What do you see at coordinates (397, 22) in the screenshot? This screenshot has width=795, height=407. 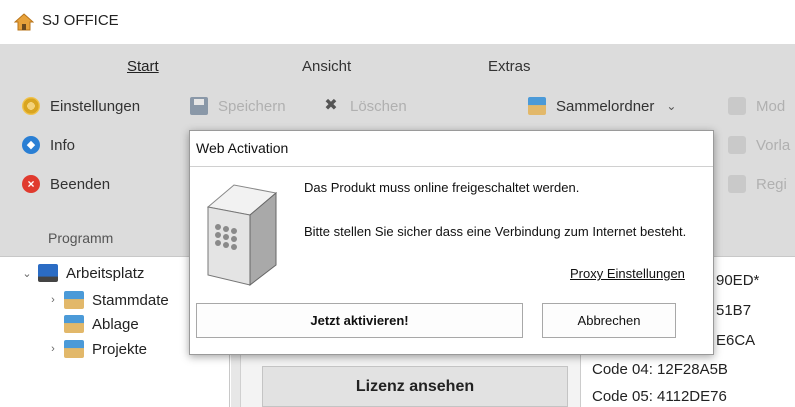 I see `title-bar` at bounding box center [397, 22].